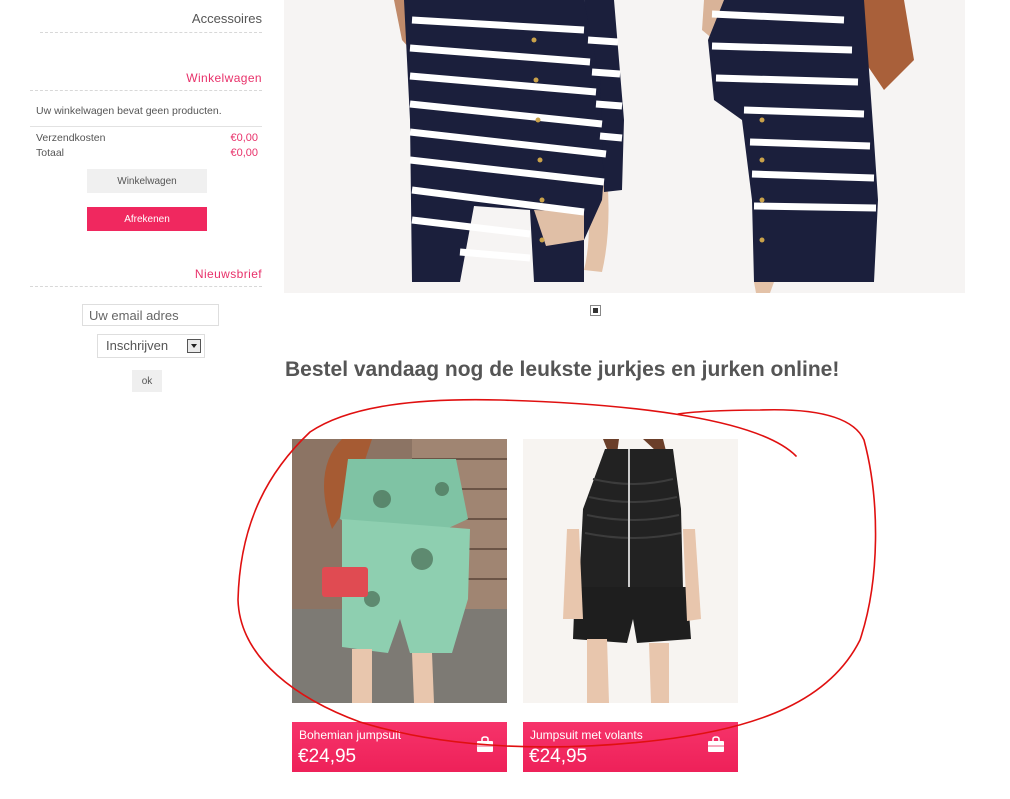 Image resolution: width=1010 pixels, height=799 pixels. Describe the element at coordinates (50, 153) in the screenshot. I see `total-label: Totaal` at that location.